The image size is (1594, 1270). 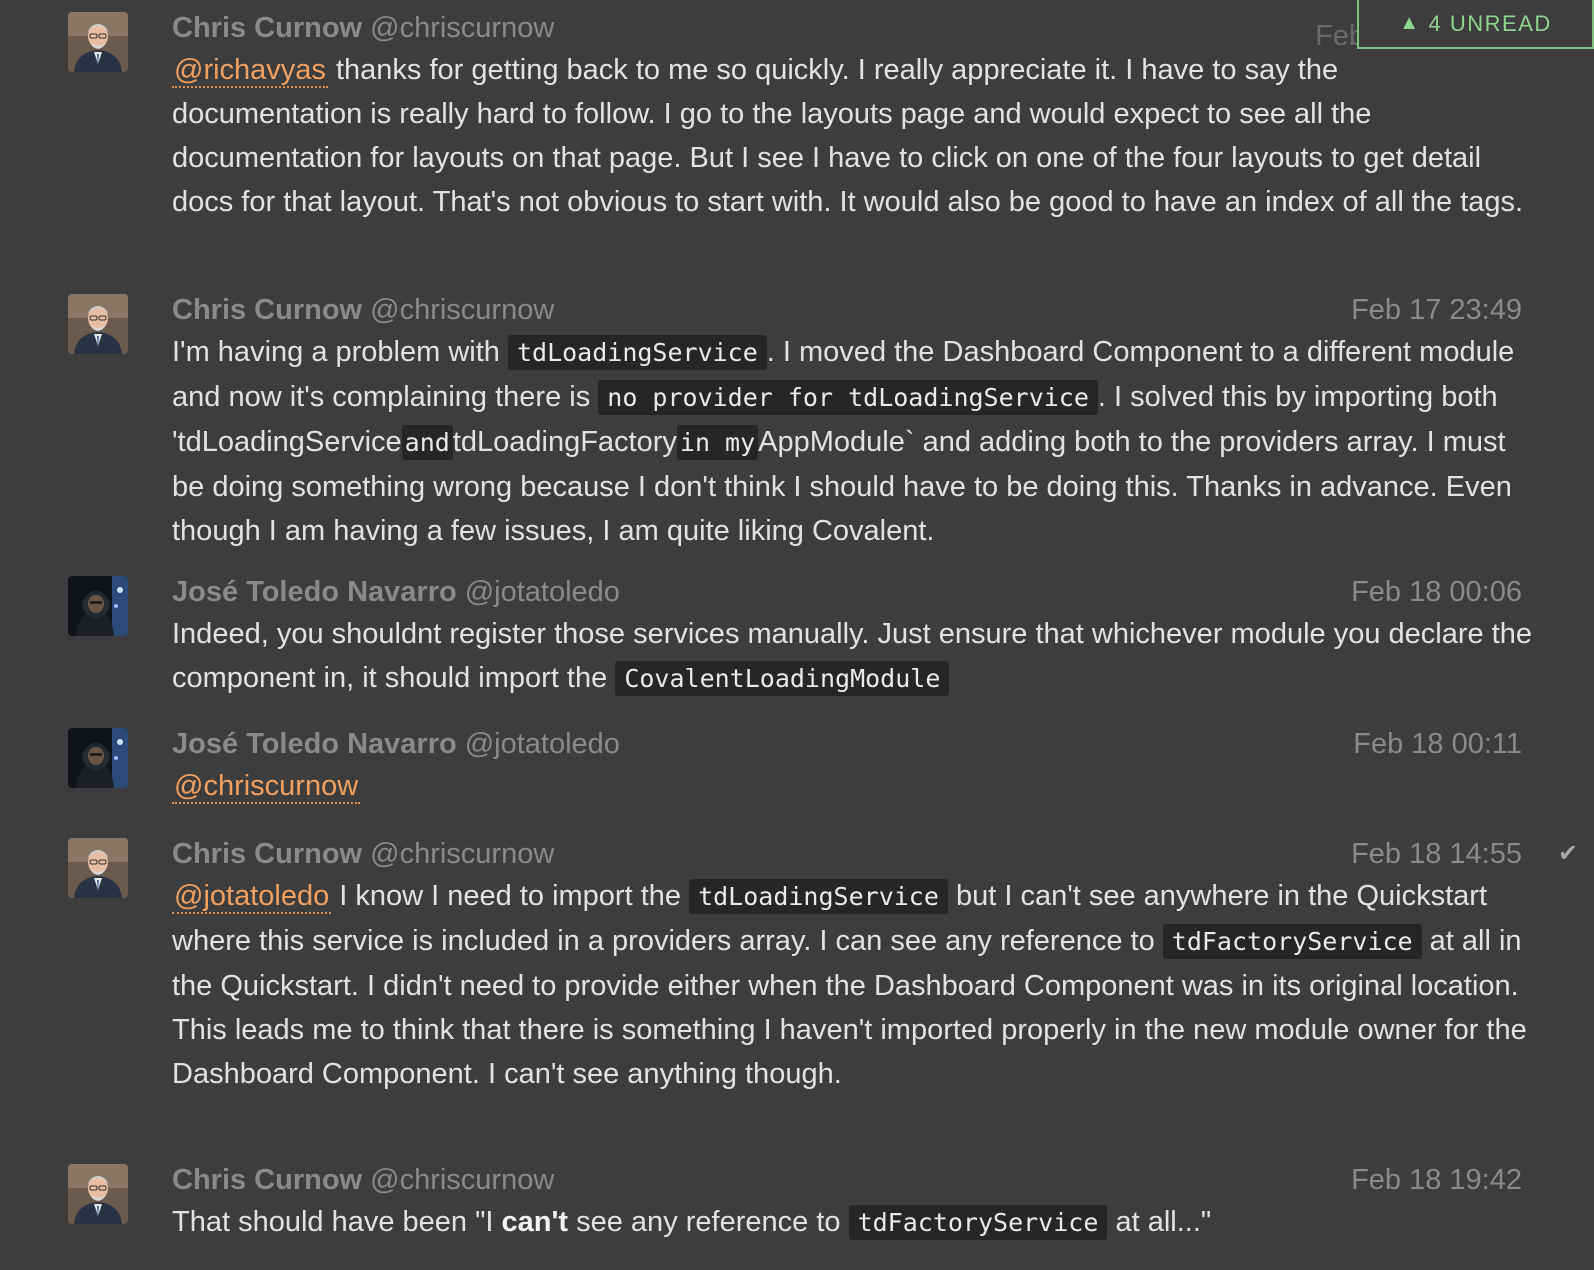 I want to click on user-mention-link: @chriscurnow, so click(x=266, y=787).